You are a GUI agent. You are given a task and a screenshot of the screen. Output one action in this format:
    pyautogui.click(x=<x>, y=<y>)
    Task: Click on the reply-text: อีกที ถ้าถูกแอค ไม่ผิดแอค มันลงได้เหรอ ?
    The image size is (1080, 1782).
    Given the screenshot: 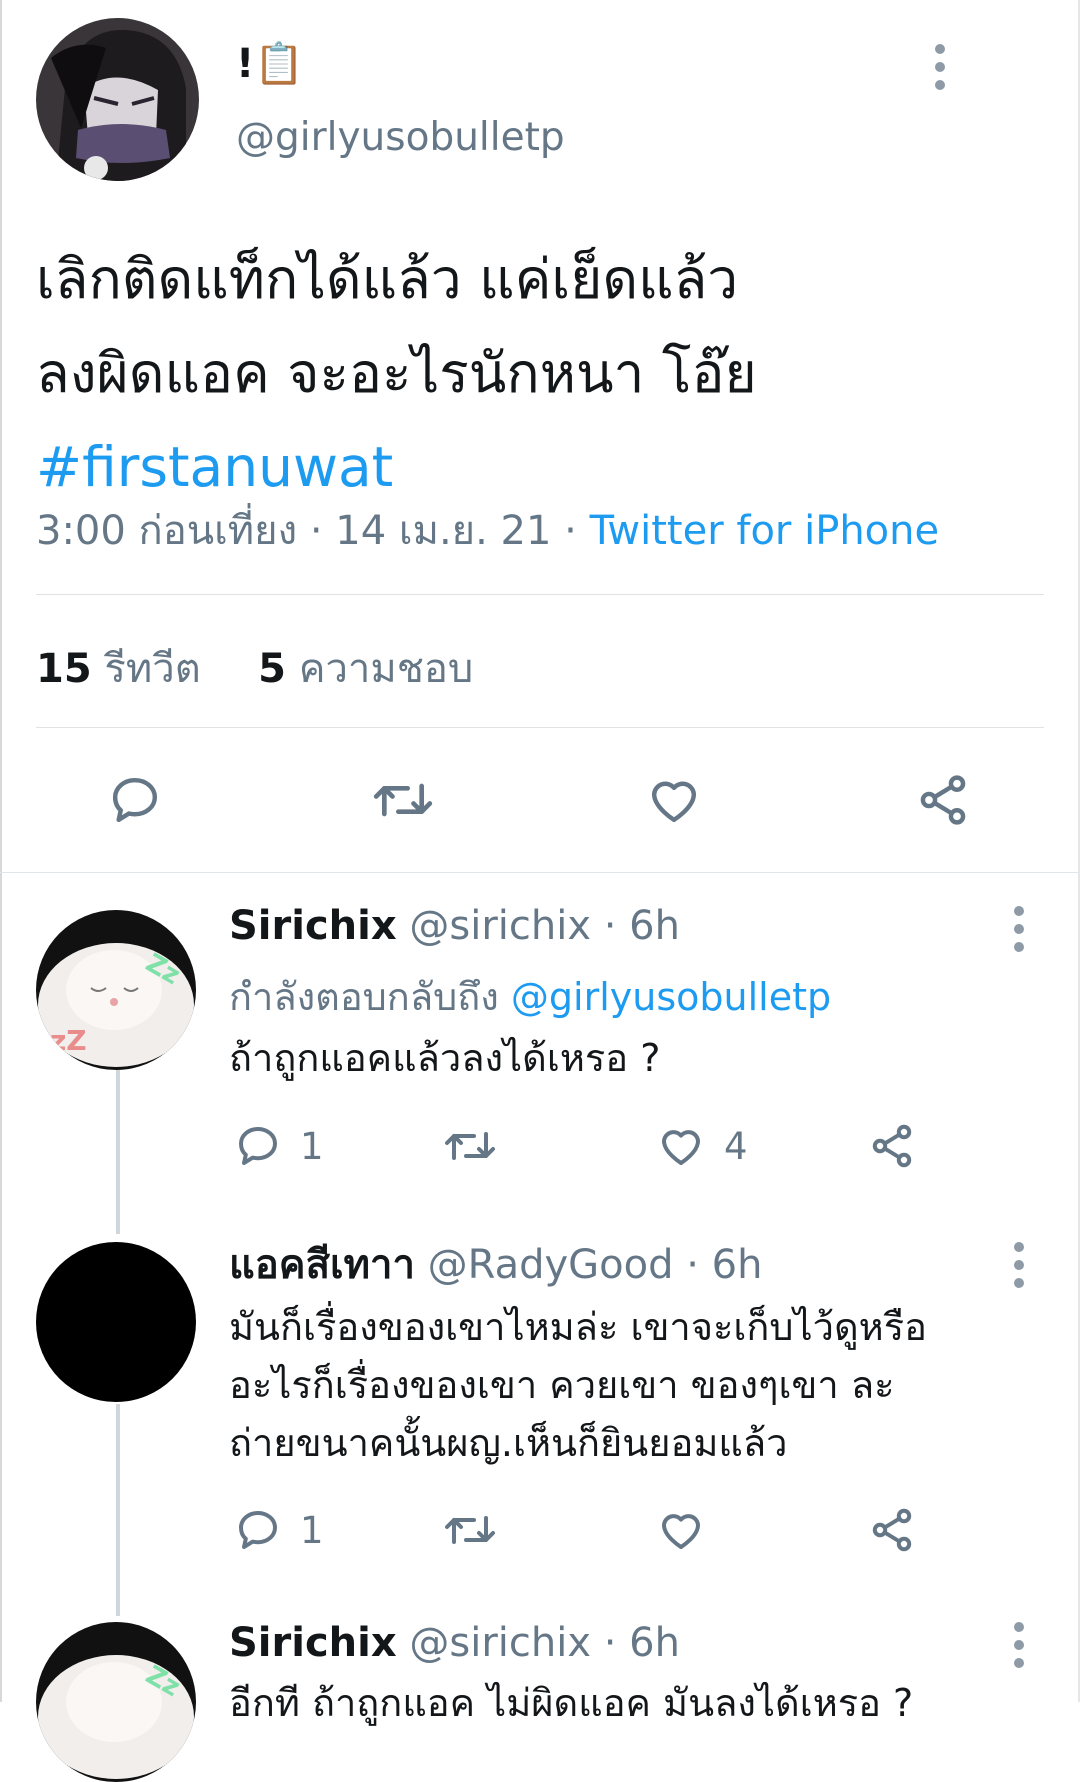 What is the action you would take?
    pyautogui.click(x=571, y=1703)
    